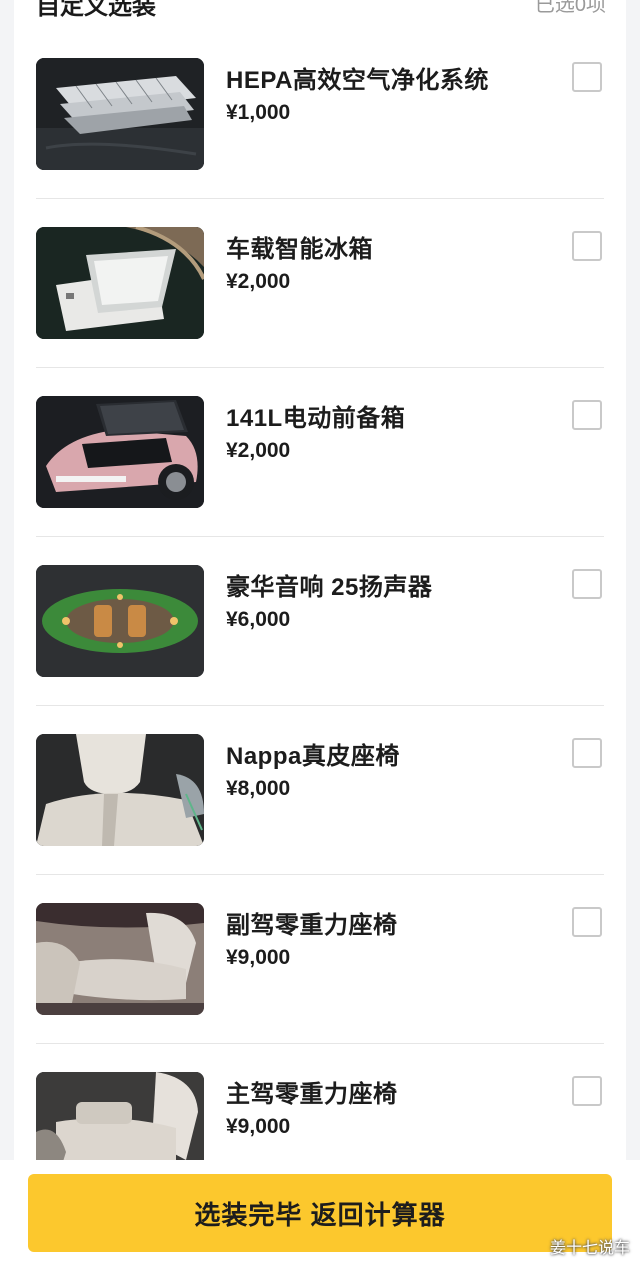 This screenshot has height=1266, width=640. What do you see at coordinates (320, 790) in the screenshot?
I see `option-item-nappa: Nappa真皮座椅 ¥8,000` at bounding box center [320, 790].